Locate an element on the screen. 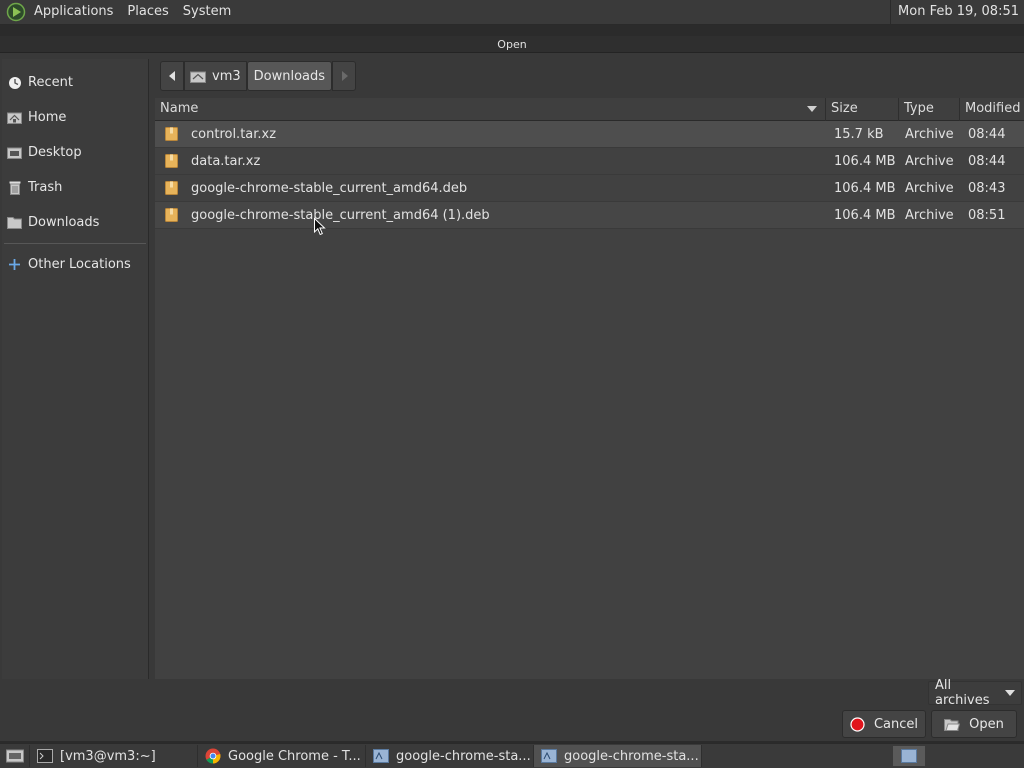 This screenshot has width=1024, height=768. chevron-right-icon is located at coordinates (344, 76).